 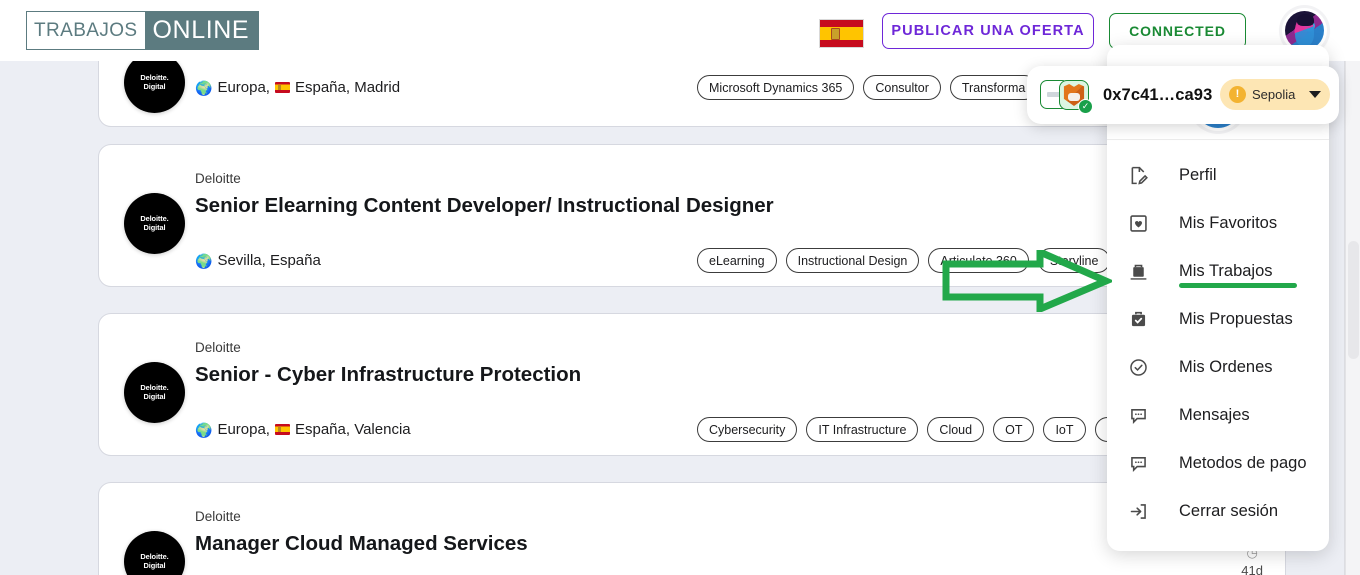 I want to click on network-name: Sepolia, so click(x=1274, y=94).